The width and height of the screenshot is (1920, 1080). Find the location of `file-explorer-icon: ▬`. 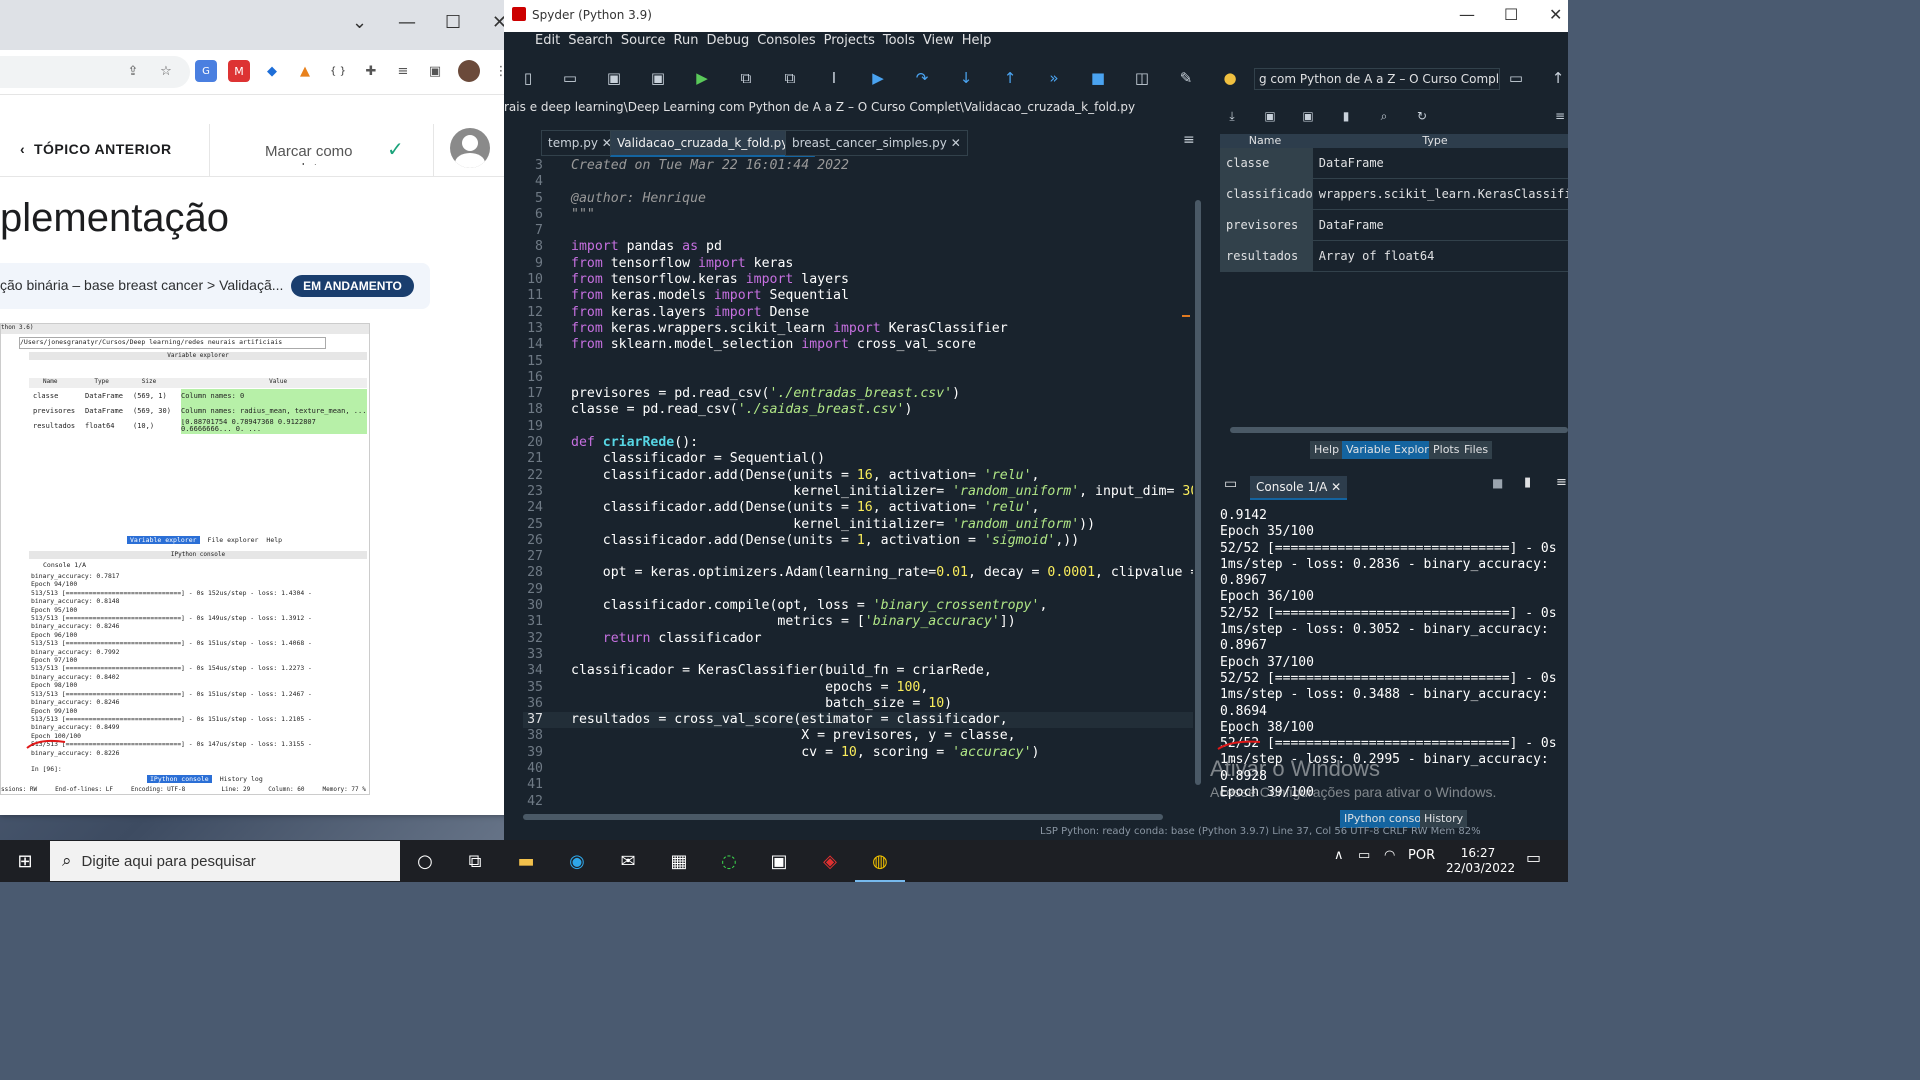

file-explorer-icon: ▬ is located at coordinates (526, 861).